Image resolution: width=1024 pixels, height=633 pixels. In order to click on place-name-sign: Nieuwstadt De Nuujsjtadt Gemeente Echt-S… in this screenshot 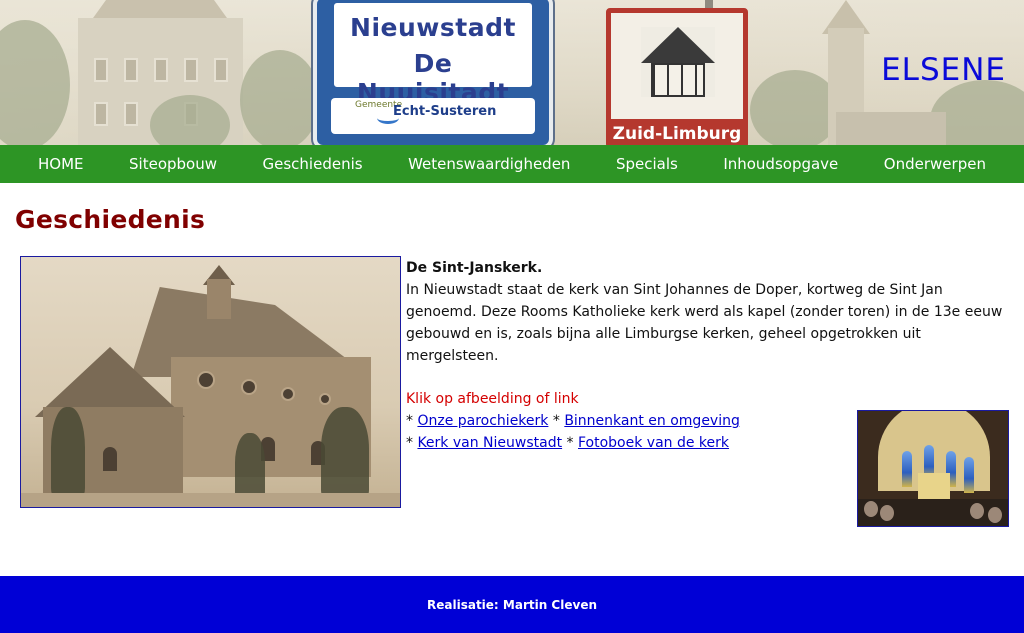, I will do `click(433, 72)`.